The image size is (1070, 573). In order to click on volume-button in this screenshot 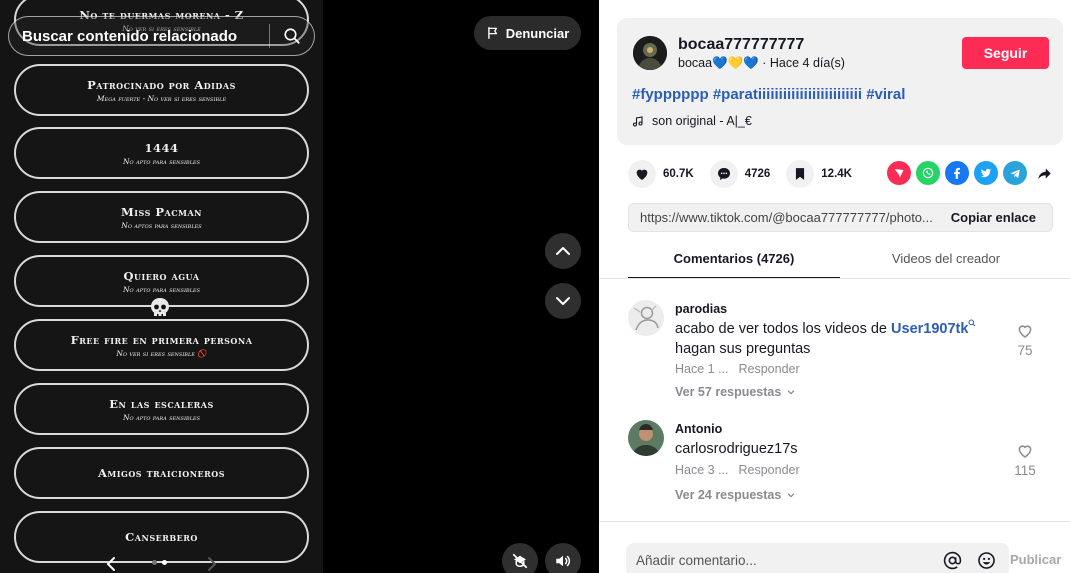, I will do `click(563, 558)`.